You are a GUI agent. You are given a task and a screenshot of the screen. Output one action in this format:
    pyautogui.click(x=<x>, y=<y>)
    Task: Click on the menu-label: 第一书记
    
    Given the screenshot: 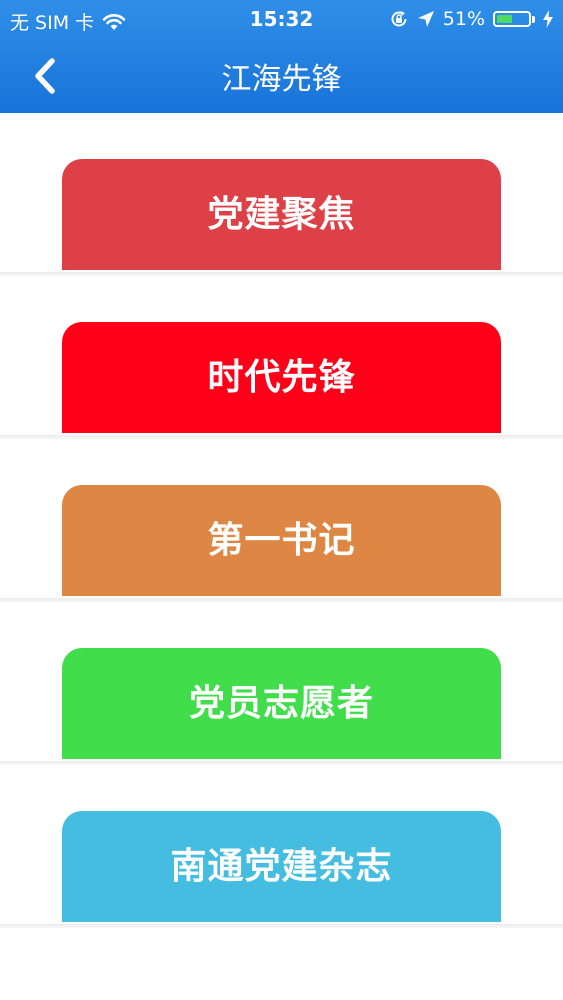 What is the action you would take?
    pyautogui.click(x=281, y=540)
    